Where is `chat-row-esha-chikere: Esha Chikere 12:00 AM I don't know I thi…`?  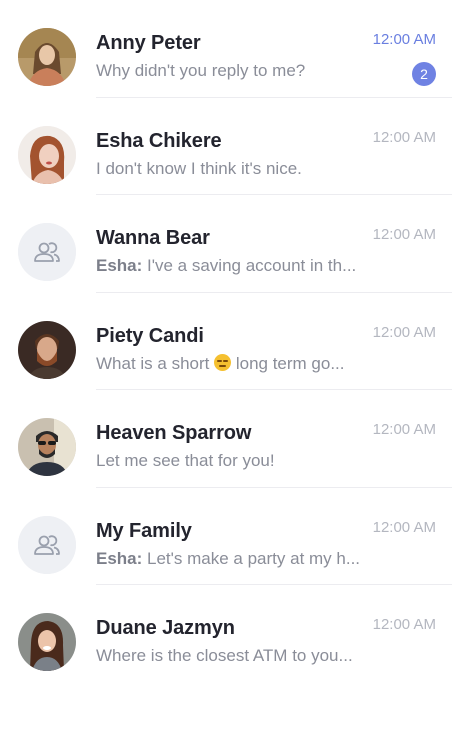 chat-row-esha-chikere: Esha Chikere 12:00 AM I don't know I thi… is located at coordinates (226, 146).